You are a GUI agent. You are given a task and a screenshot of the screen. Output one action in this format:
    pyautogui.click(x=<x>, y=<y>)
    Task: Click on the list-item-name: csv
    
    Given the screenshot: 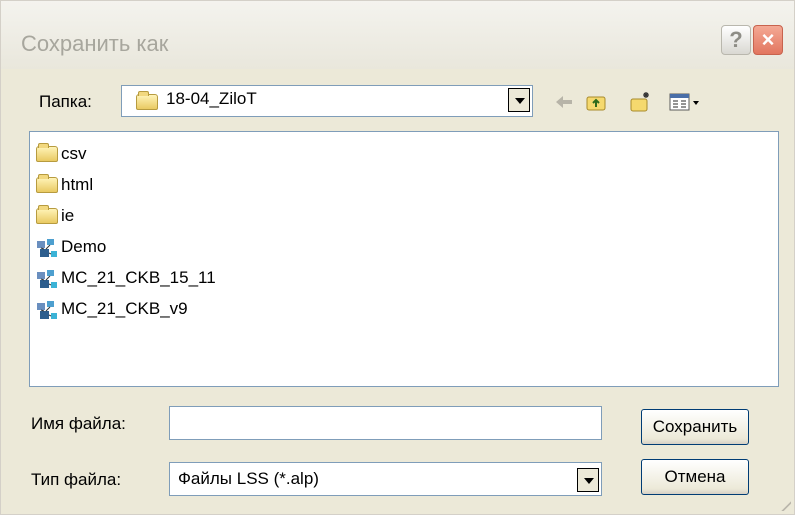 What is the action you would take?
    pyautogui.click(x=74, y=153)
    